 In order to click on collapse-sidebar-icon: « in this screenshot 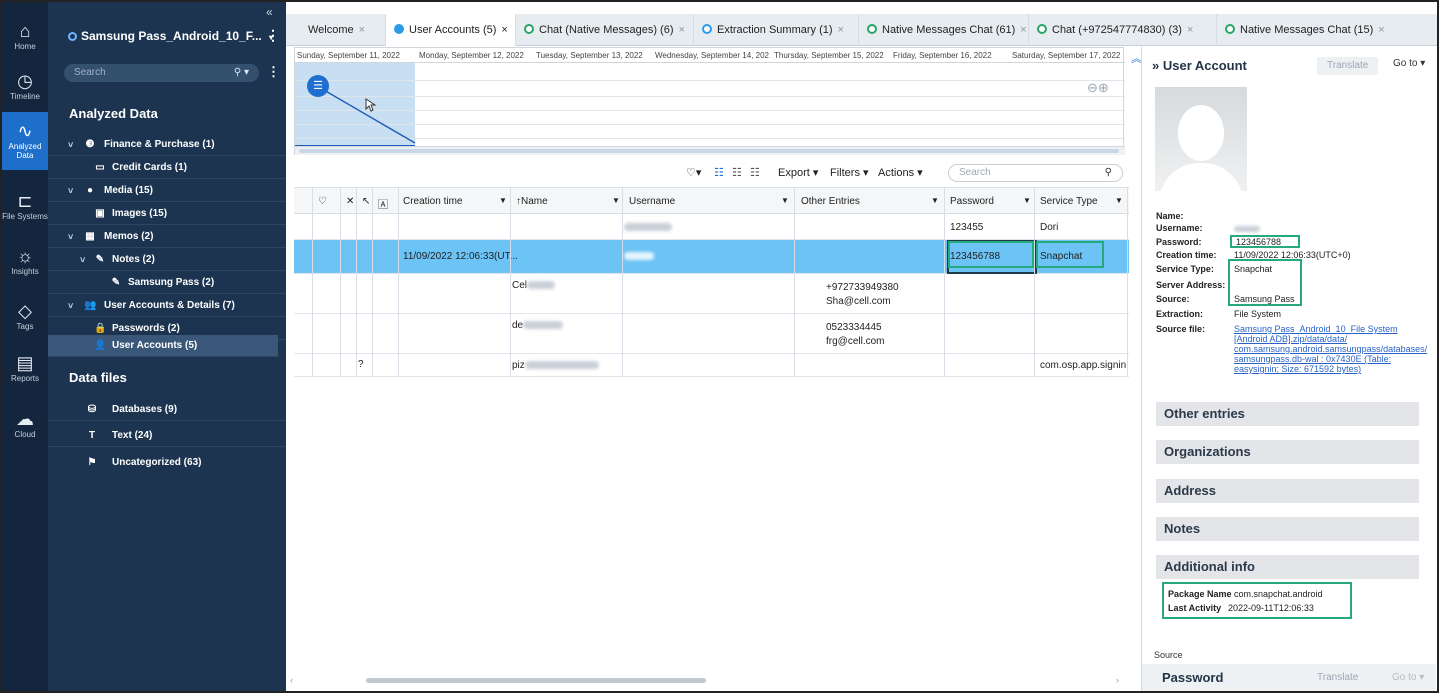, I will do `click(269, 12)`.